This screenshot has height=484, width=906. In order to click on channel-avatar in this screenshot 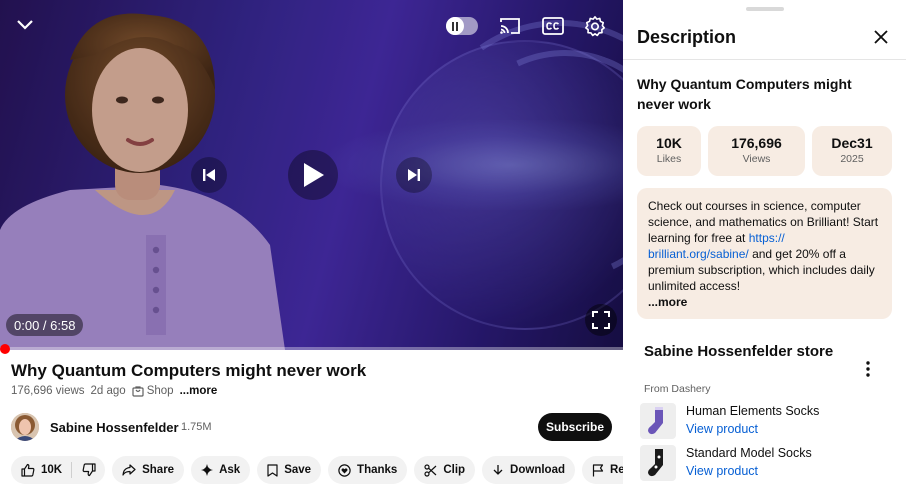, I will do `click(25, 427)`.